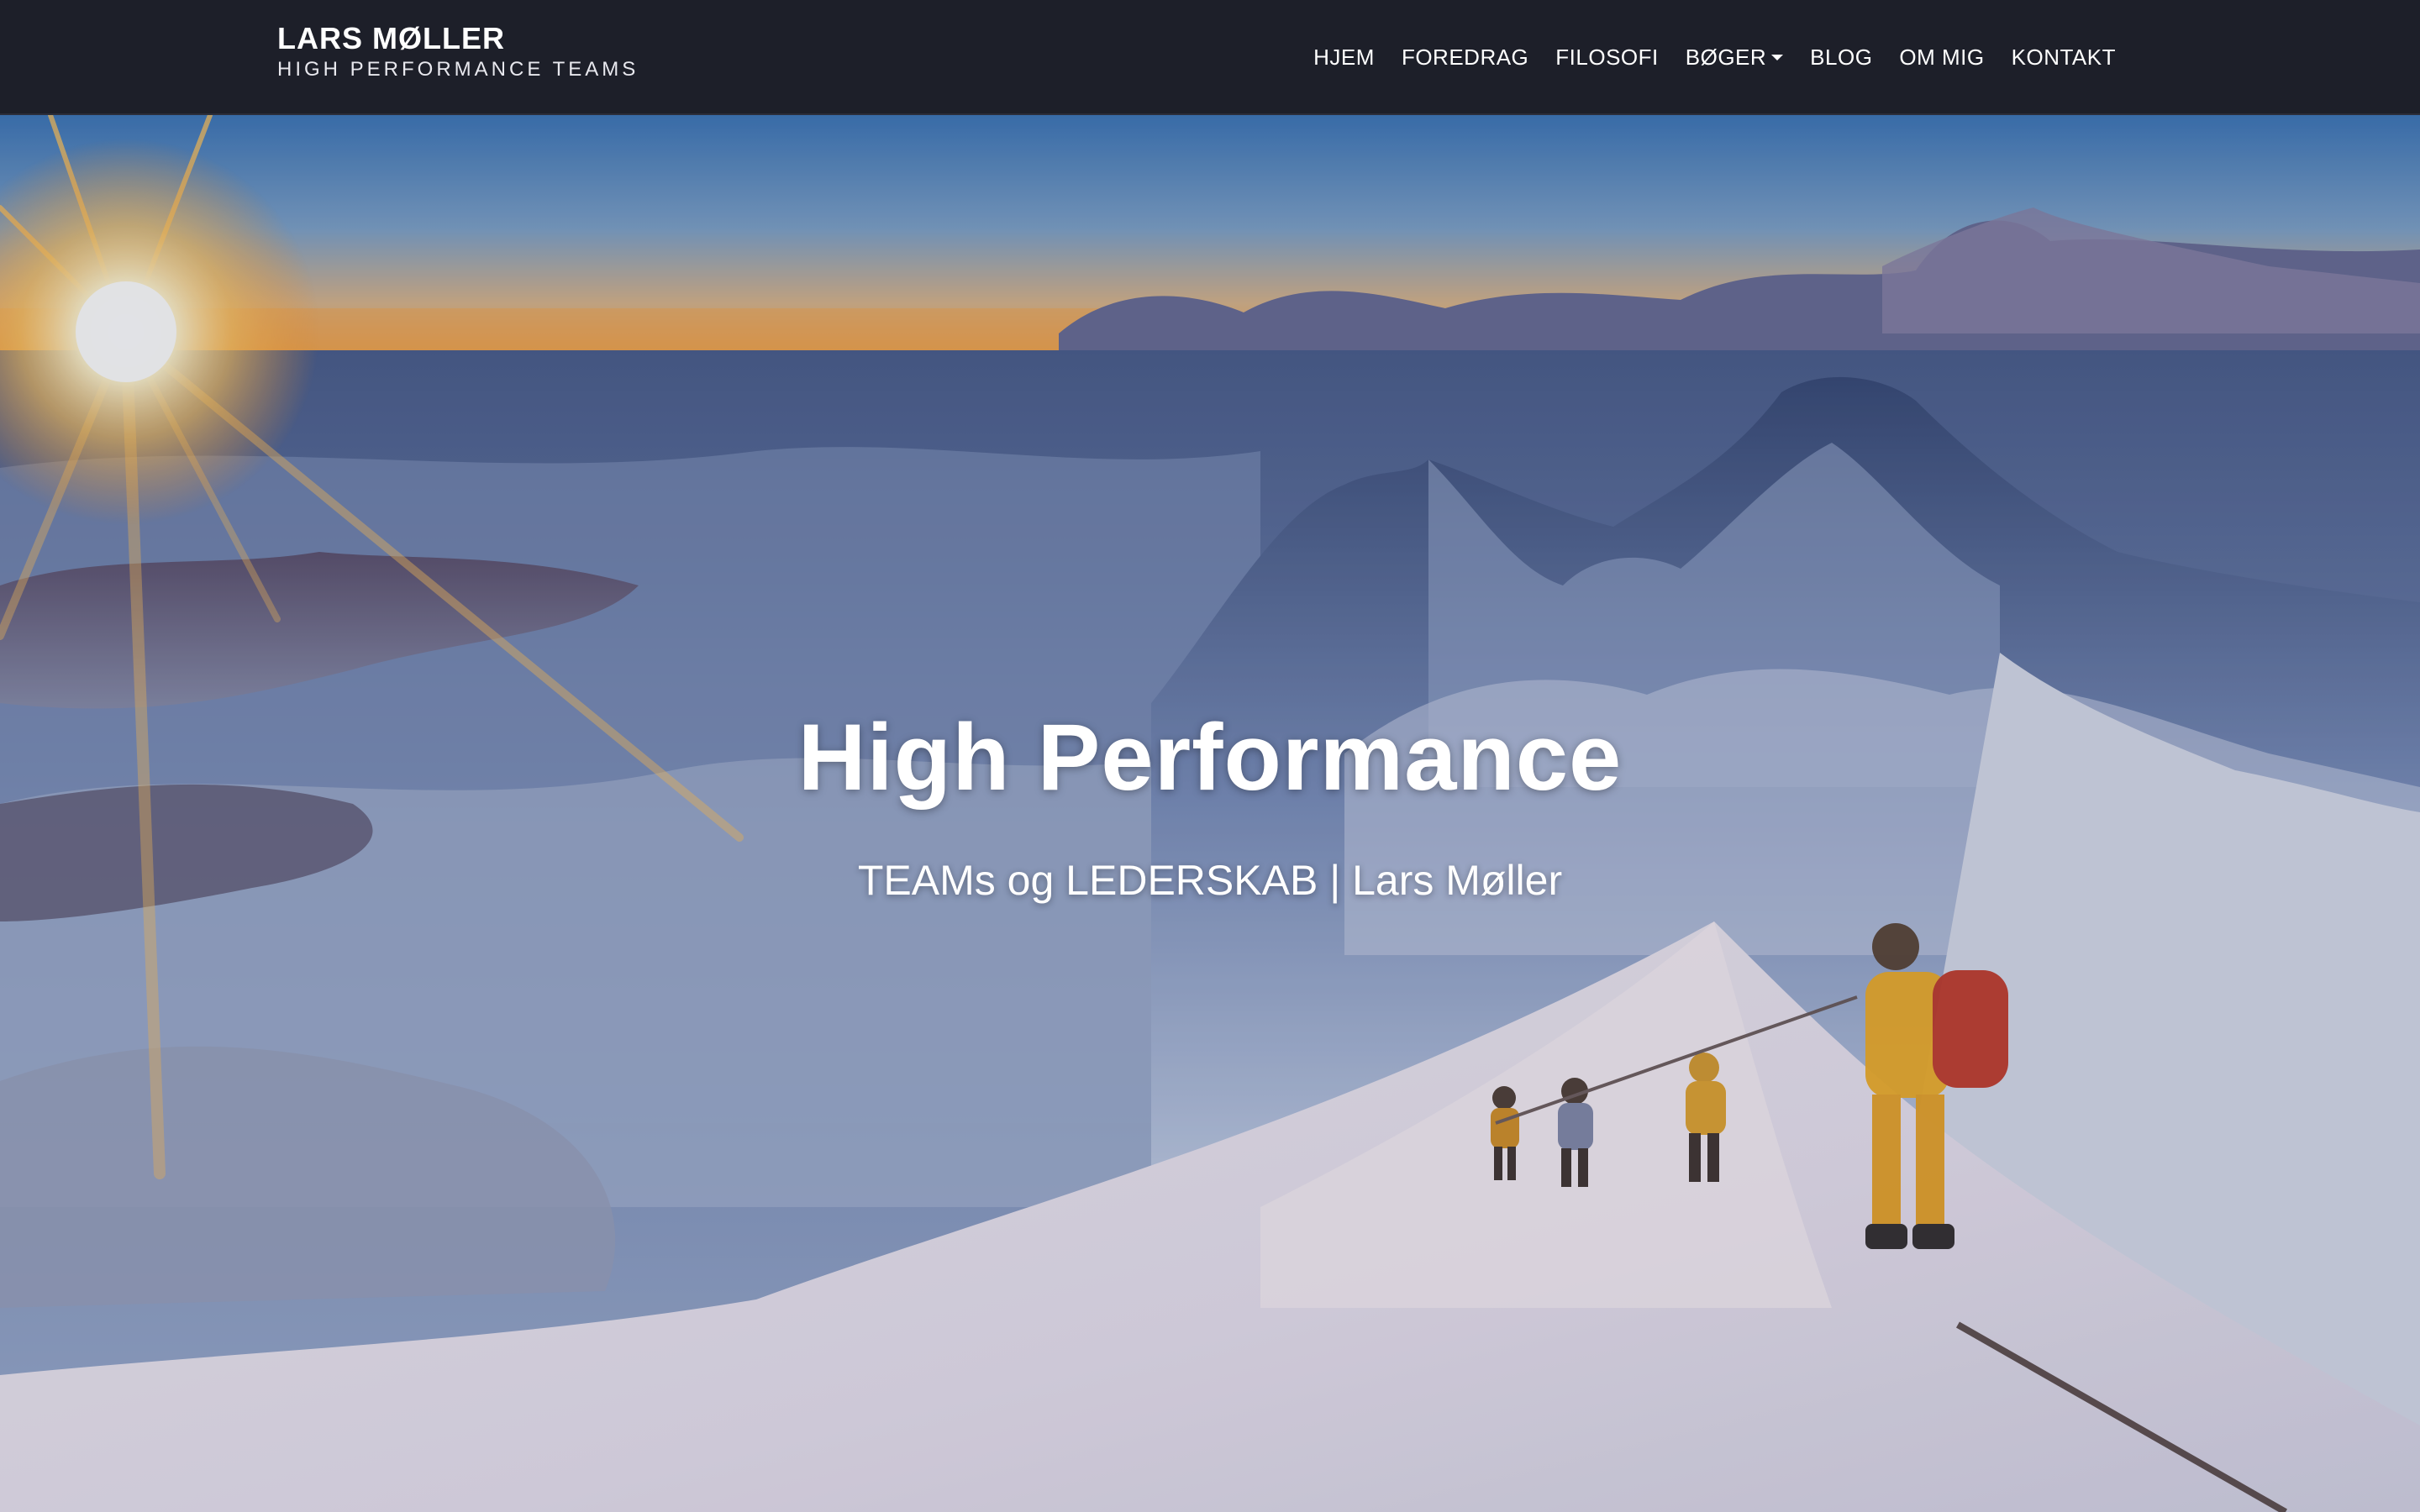  I want to click on nav-item-label: KONTAKT, so click(2063, 57).